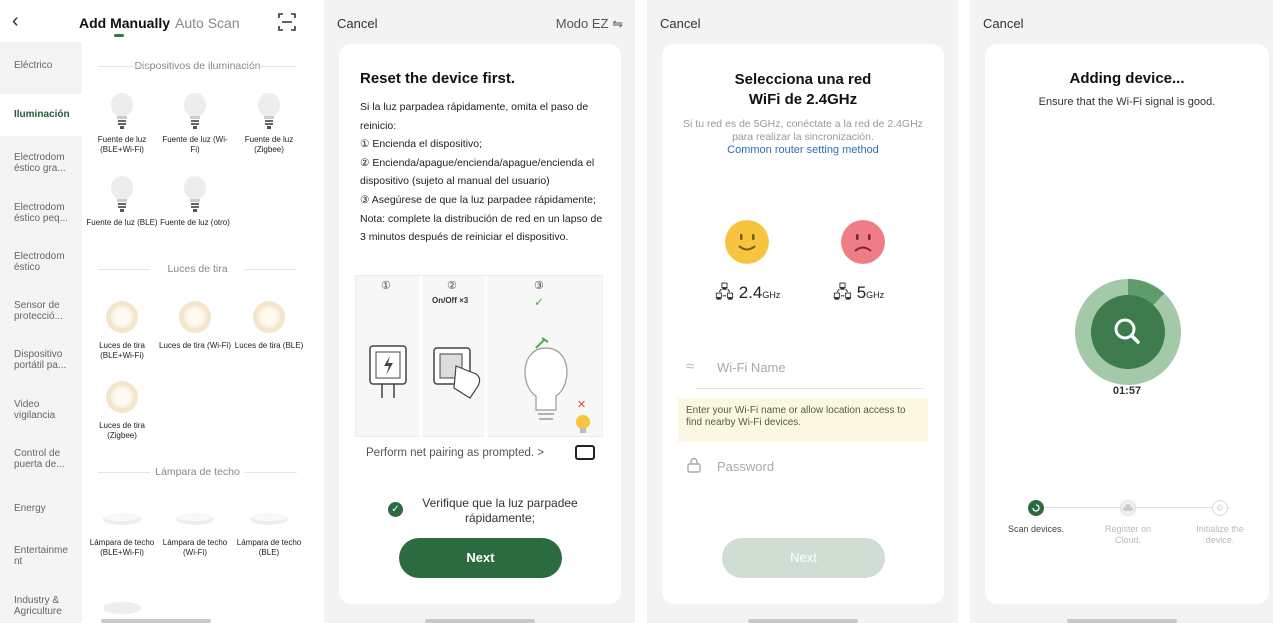  What do you see at coordinates (421, 144) in the screenshot?
I see `instruction-step-1: ① Encienda el dispositivo;` at bounding box center [421, 144].